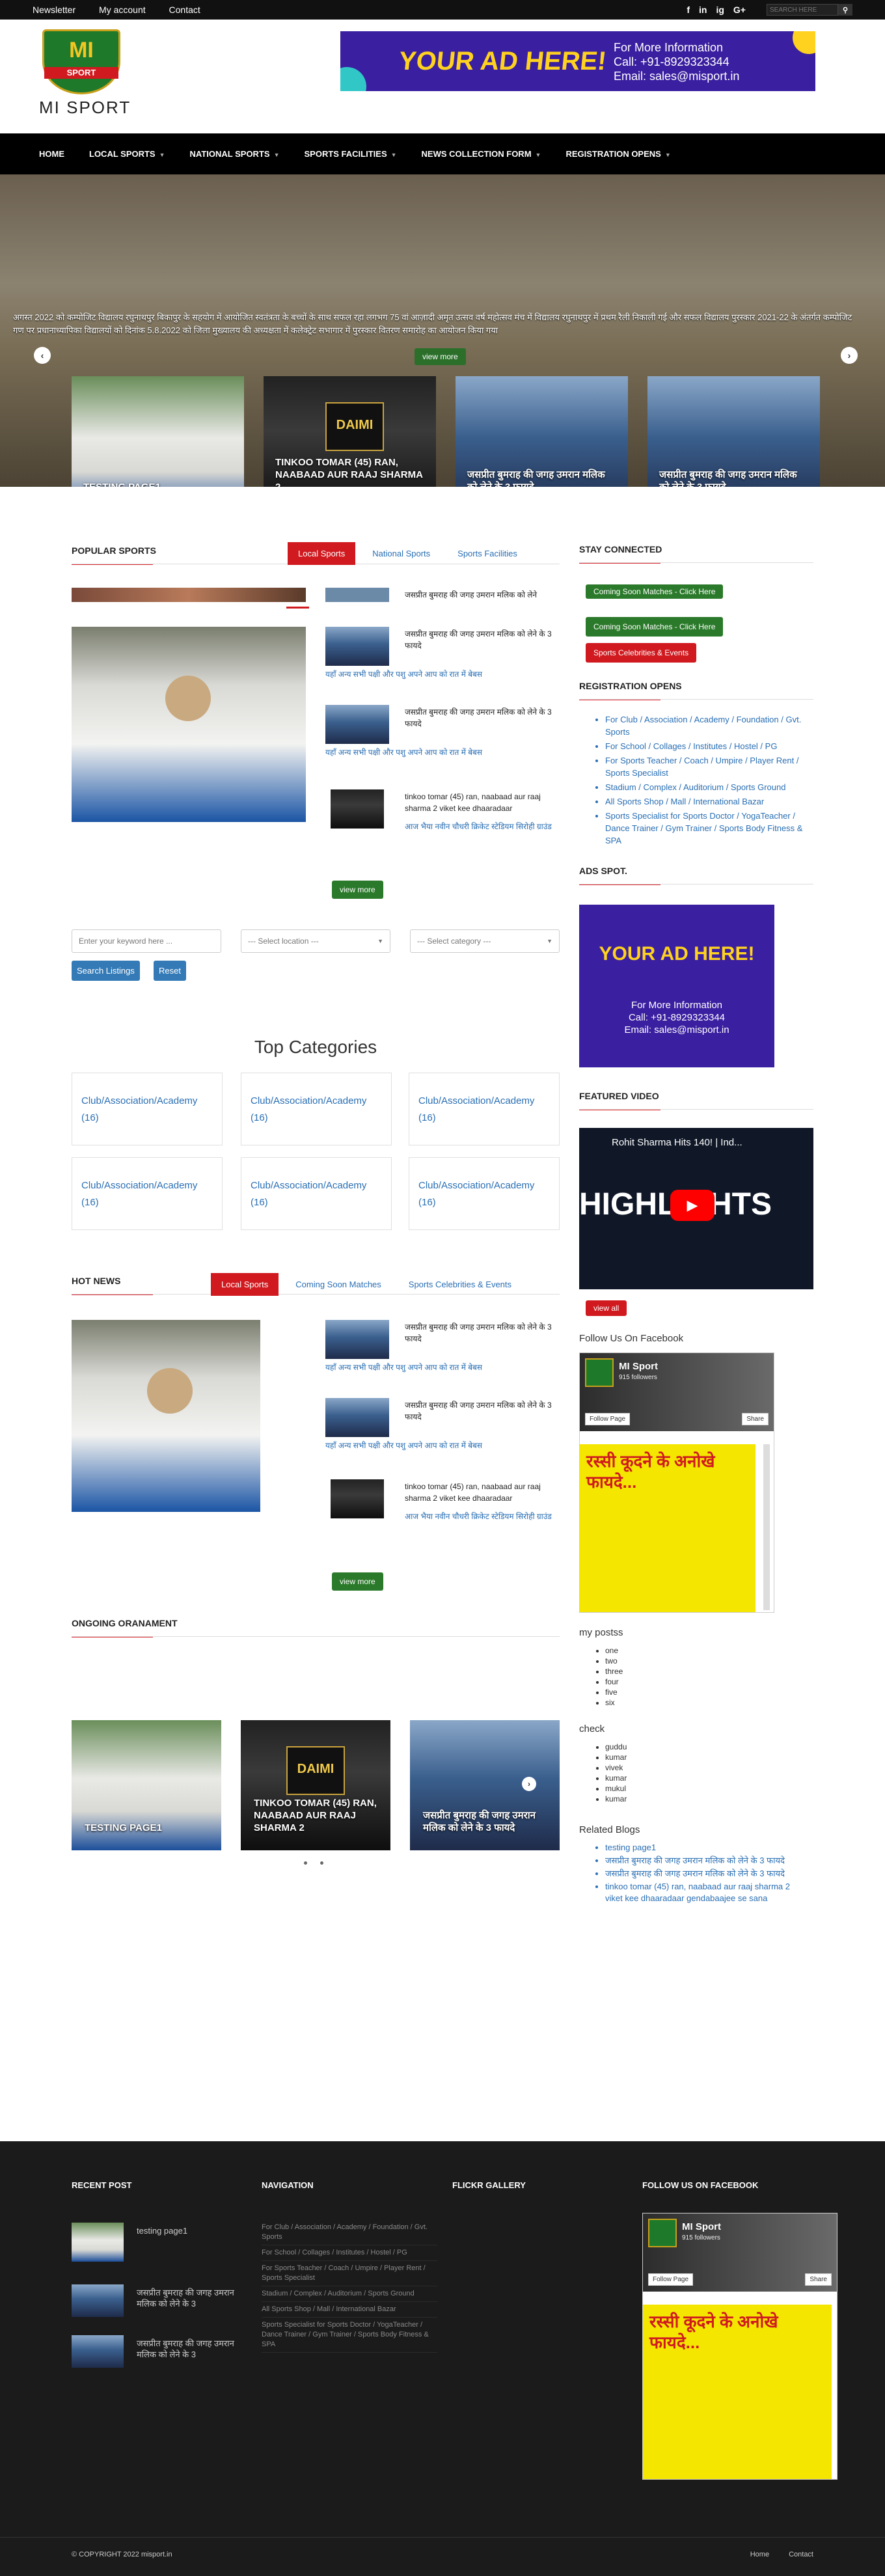  Describe the element at coordinates (529, 1784) in the screenshot. I see `carousel-next-icon: ›` at that location.